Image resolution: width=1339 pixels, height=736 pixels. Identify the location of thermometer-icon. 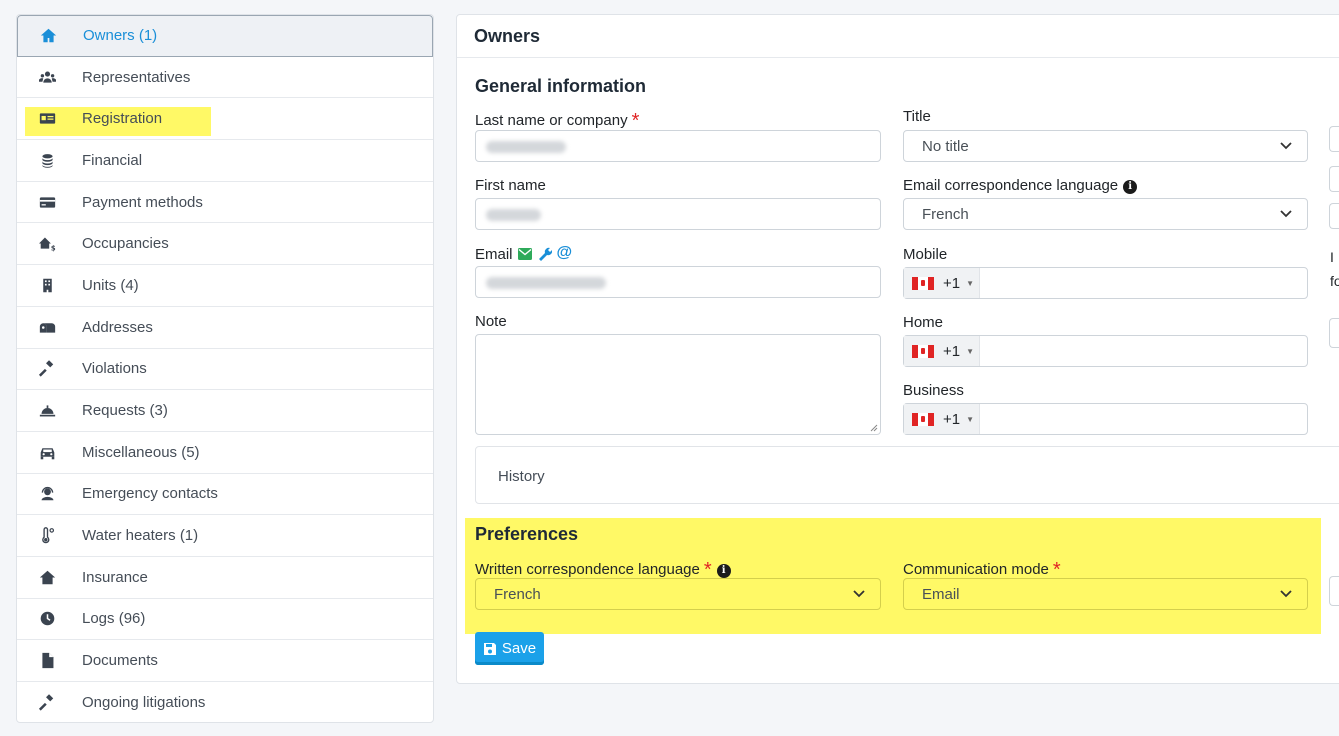
(47, 536).